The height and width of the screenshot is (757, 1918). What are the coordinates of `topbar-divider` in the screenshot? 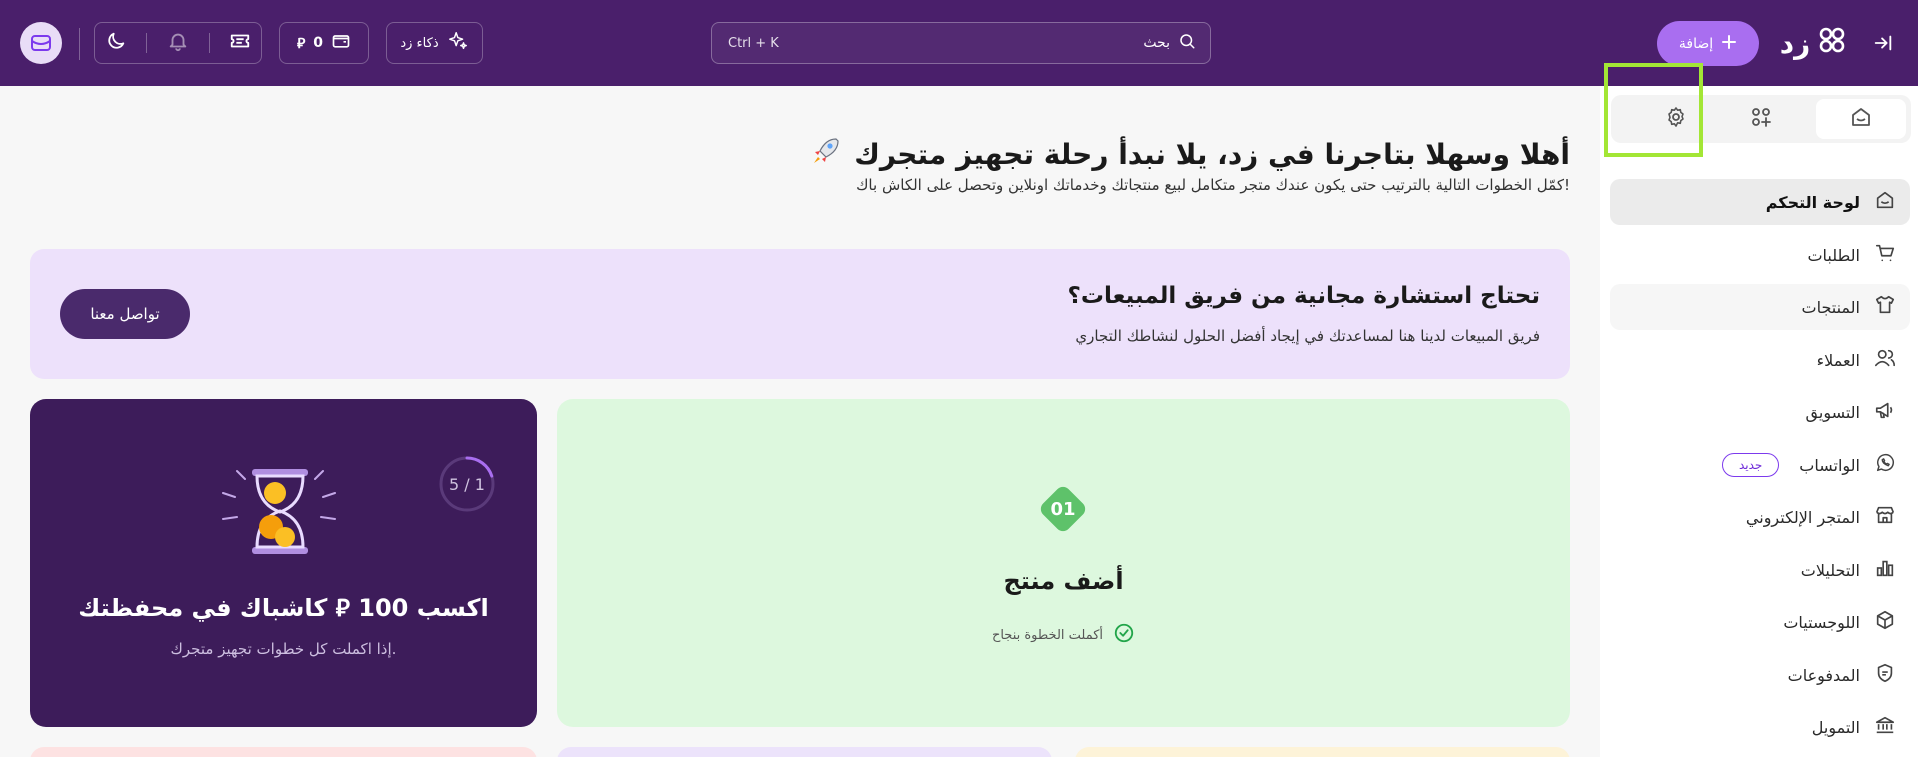 It's located at (79, 44).